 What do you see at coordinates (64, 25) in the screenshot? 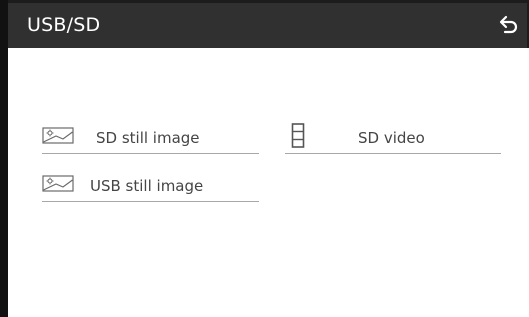
I see `page-title: USB/SD` at bounding box center [64, 25].